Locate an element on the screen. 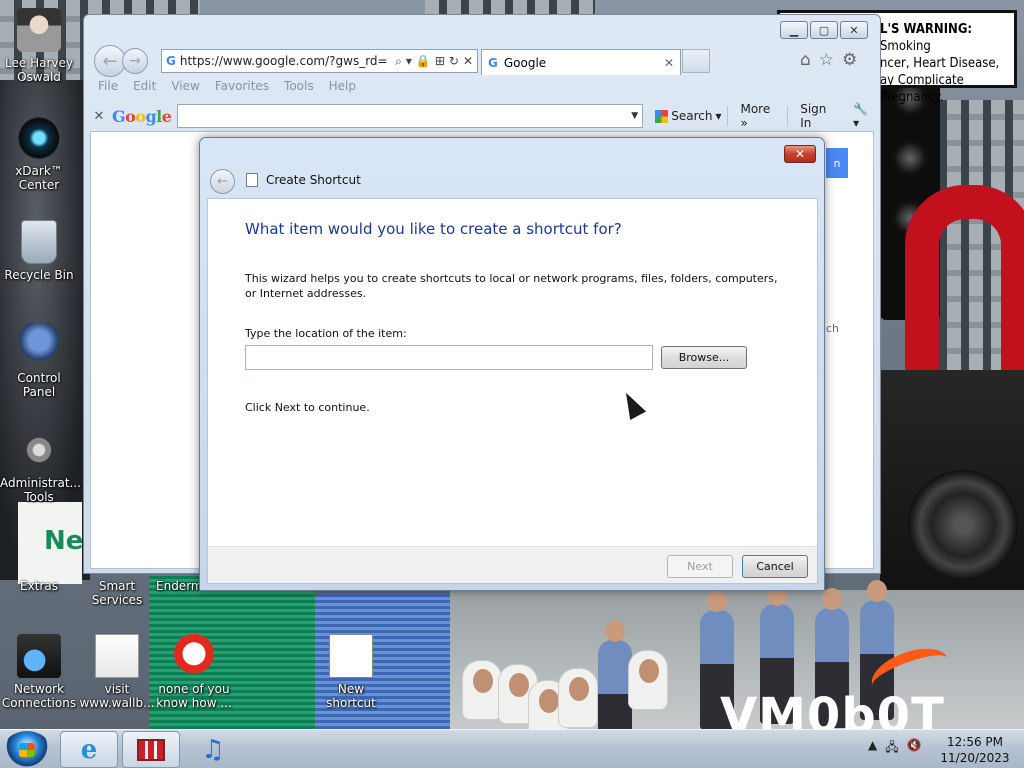  cancel-button: Cancel is located at coordinates (775, 566).